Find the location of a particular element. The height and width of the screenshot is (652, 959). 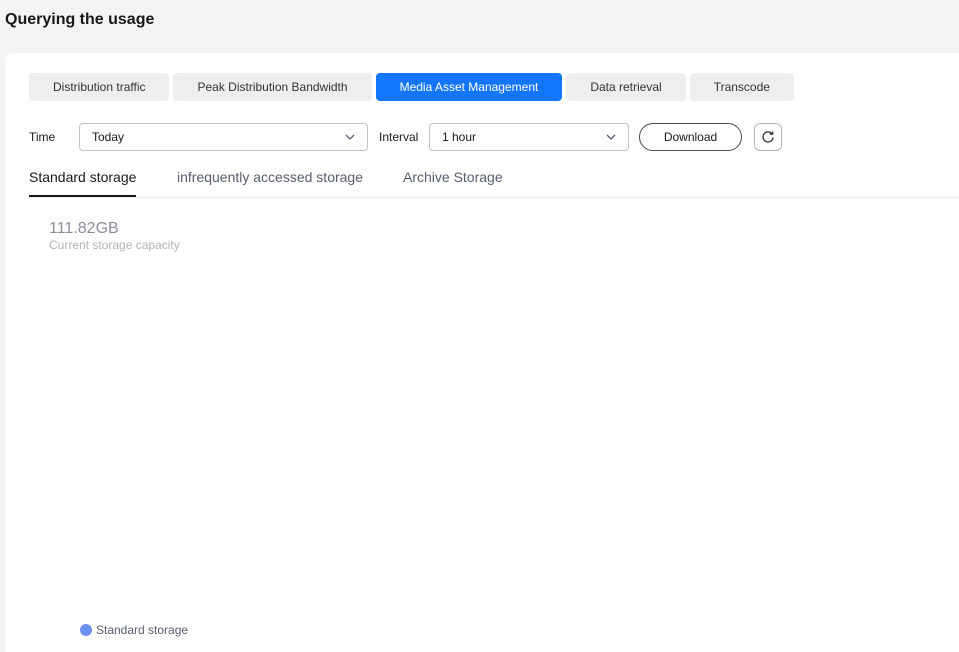

subtab-archive-storage: Archive Storage is located at coordinates (453, 177).